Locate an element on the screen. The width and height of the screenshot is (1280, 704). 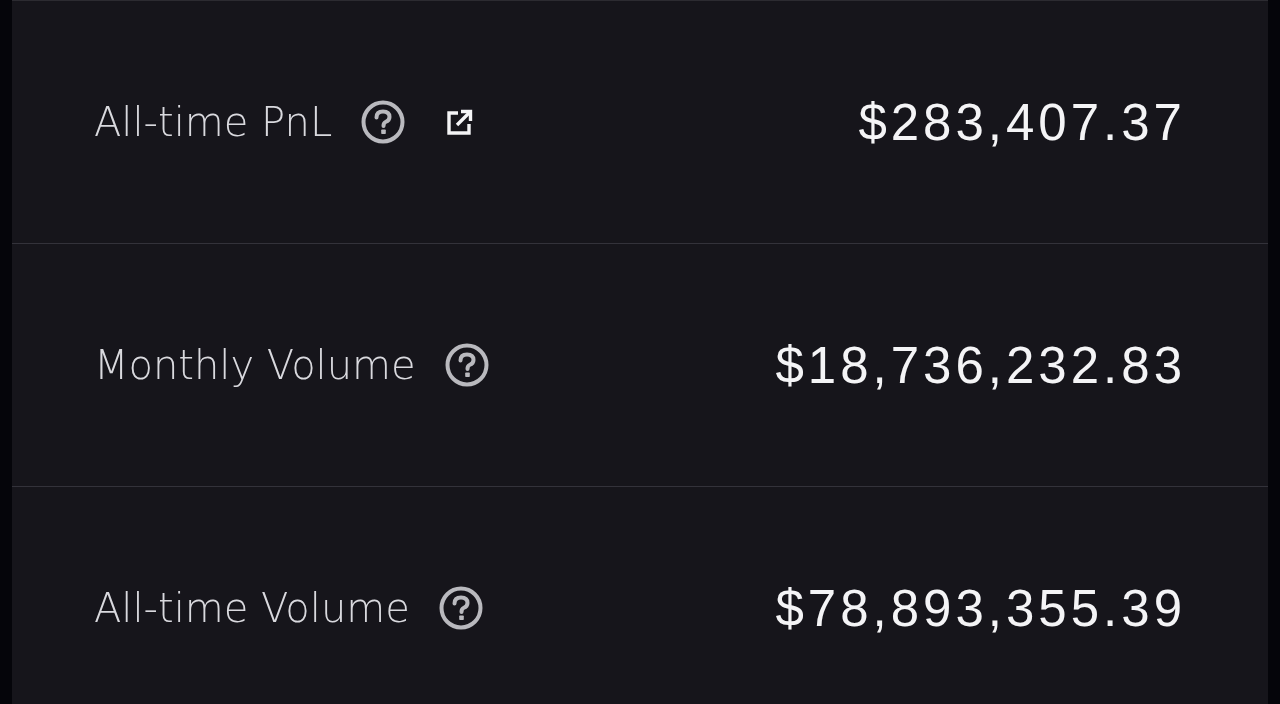
external-link-icon is located at coordinates (460, 122).